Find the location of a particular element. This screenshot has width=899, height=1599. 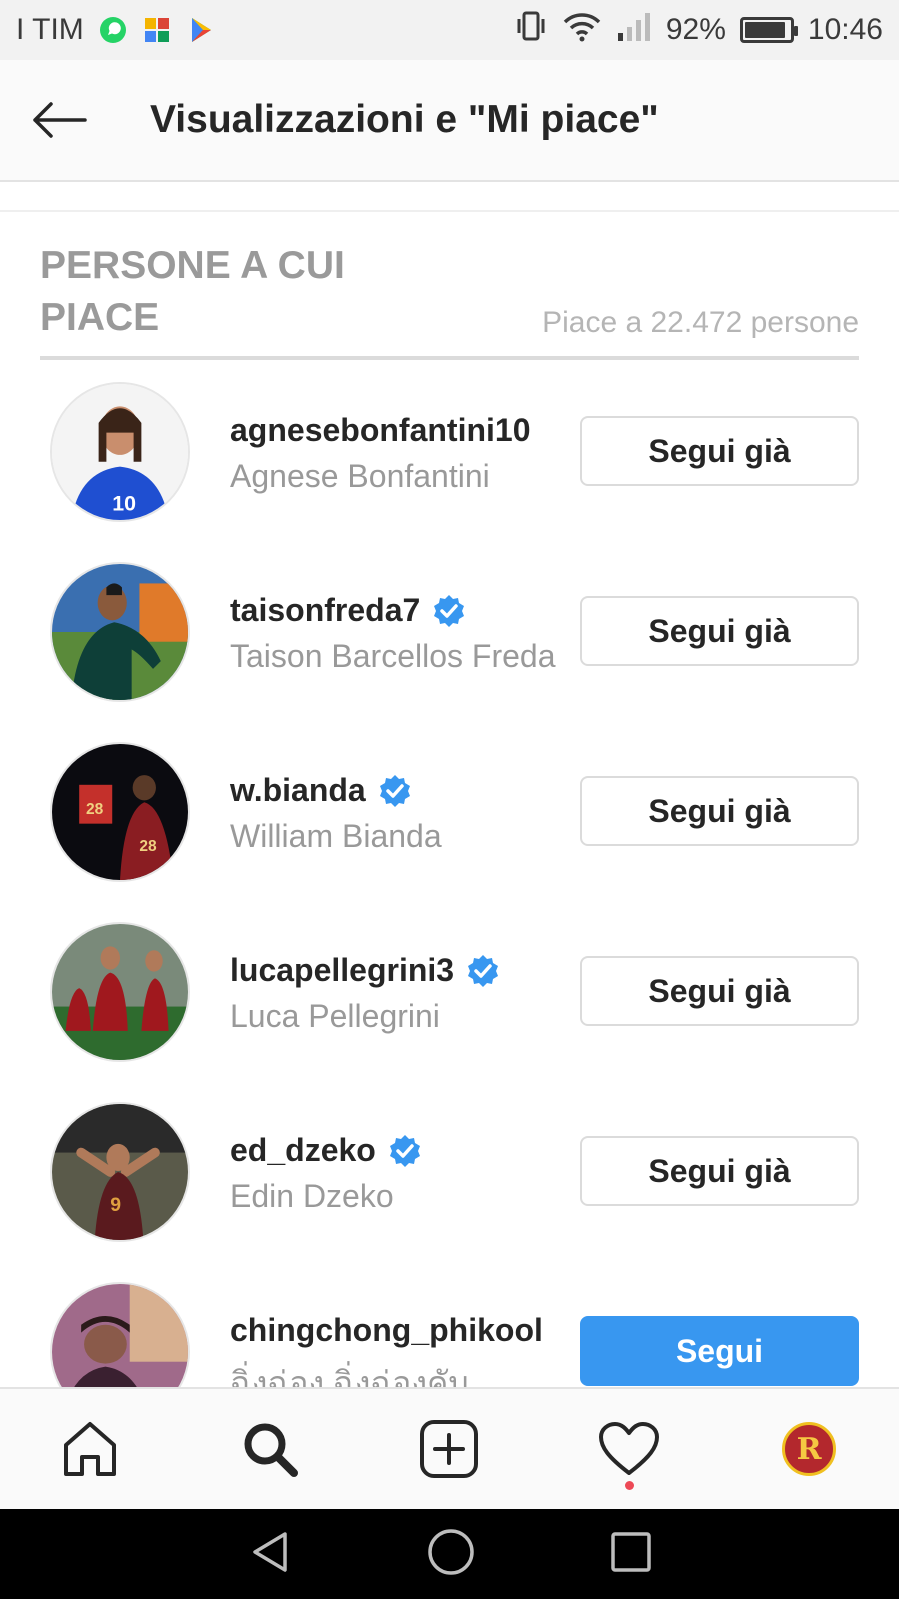

recents-square-icon is located at coordinates (631, 1551).